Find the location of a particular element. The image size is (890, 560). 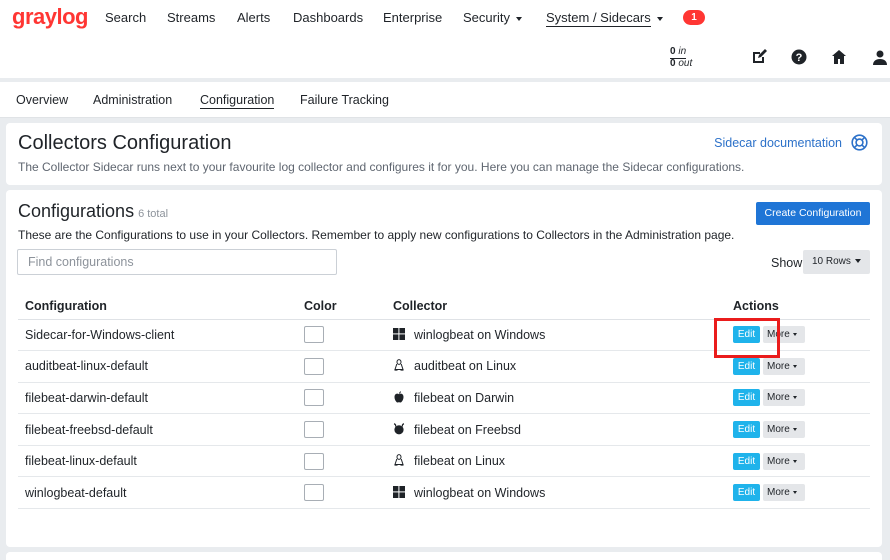

subnav-administration: Administration is located at coordinates (132, 100).